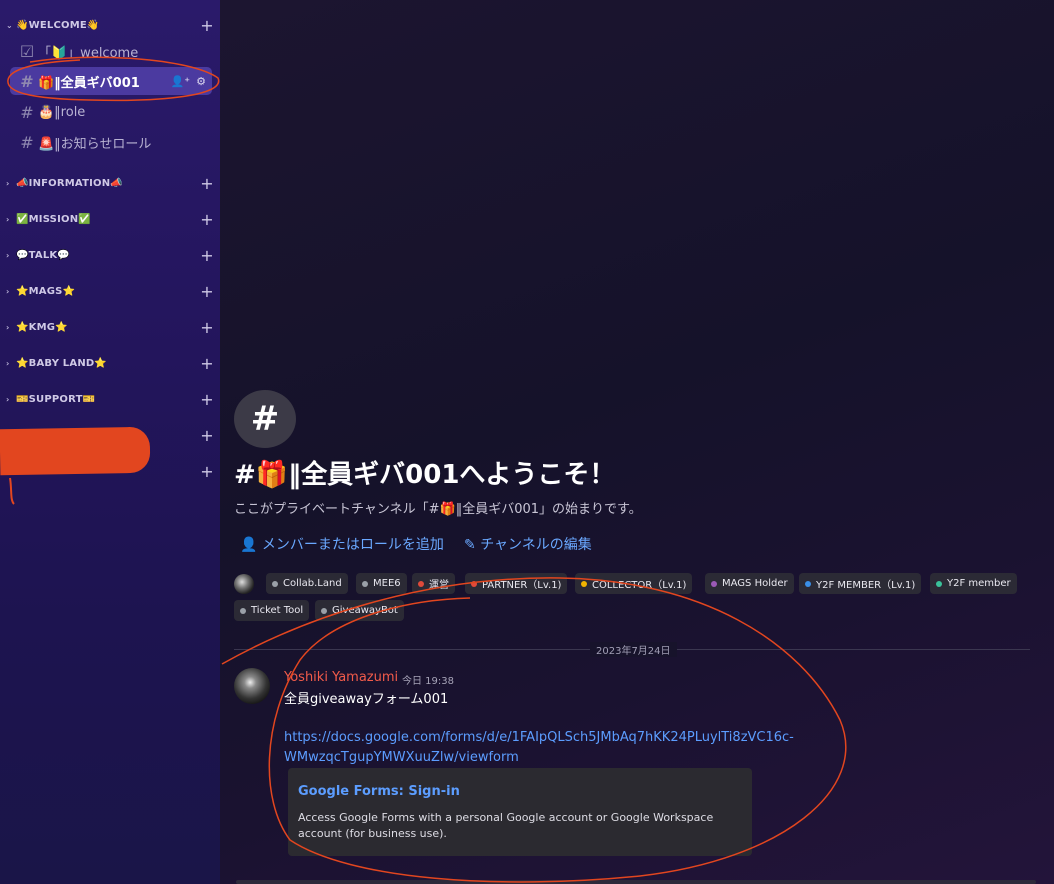 Image resolution: width=1054 pixels, height=884 pixels. I want to click on channel-role: # 🎂‖role, so click(111, 112).